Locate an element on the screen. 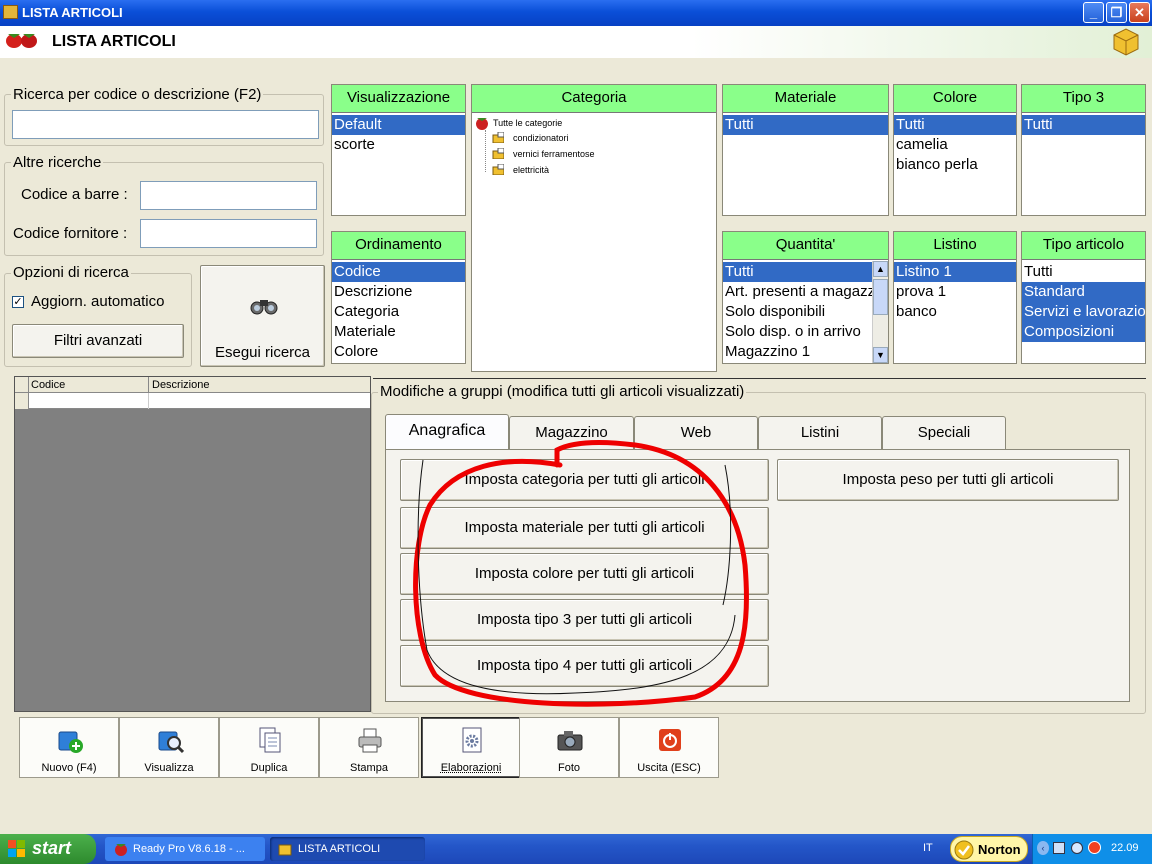 The height and width of the screenshot is (864, 1152). set-material-button: Imposta materiale per tutti gli articoli is located at coordinates (584, 528).